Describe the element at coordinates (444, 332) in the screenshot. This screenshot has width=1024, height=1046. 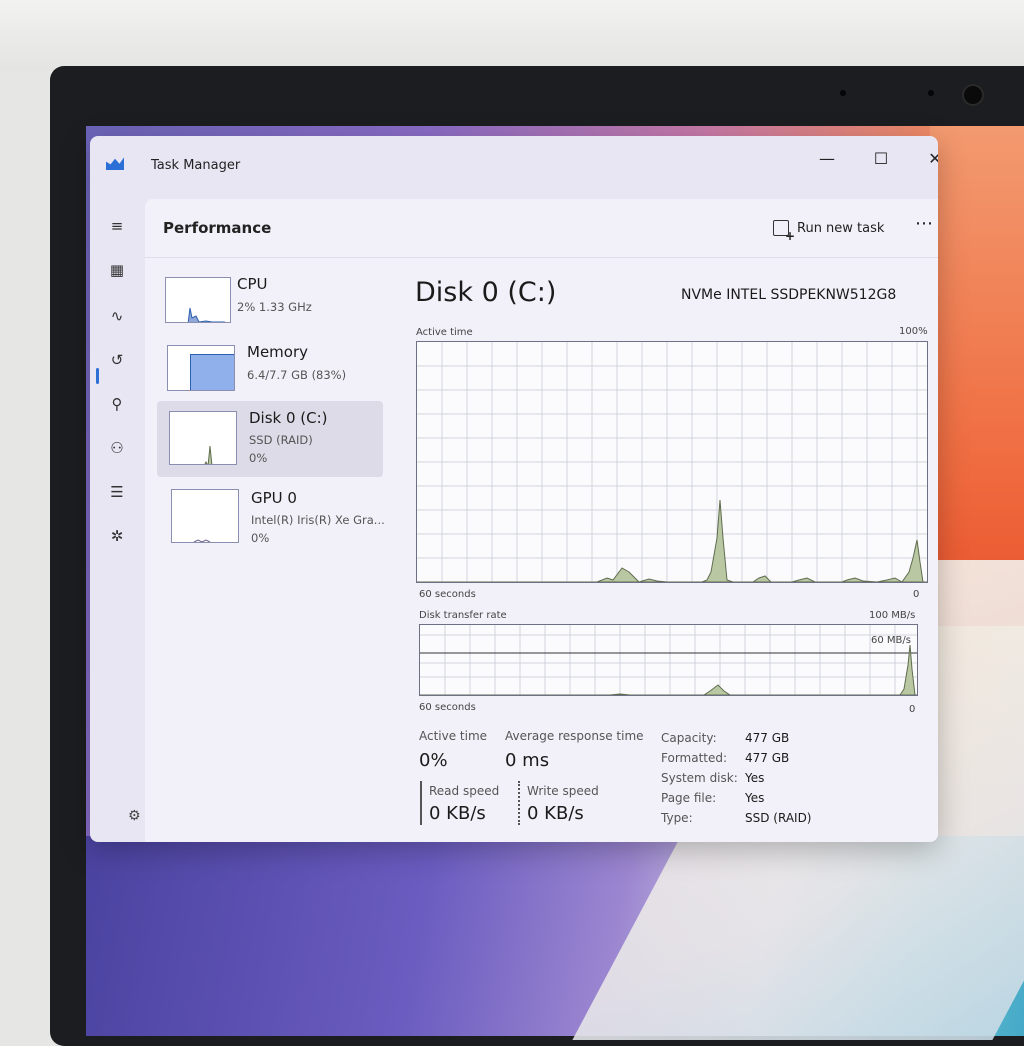
I see `active-time-label: Active time` at that location.